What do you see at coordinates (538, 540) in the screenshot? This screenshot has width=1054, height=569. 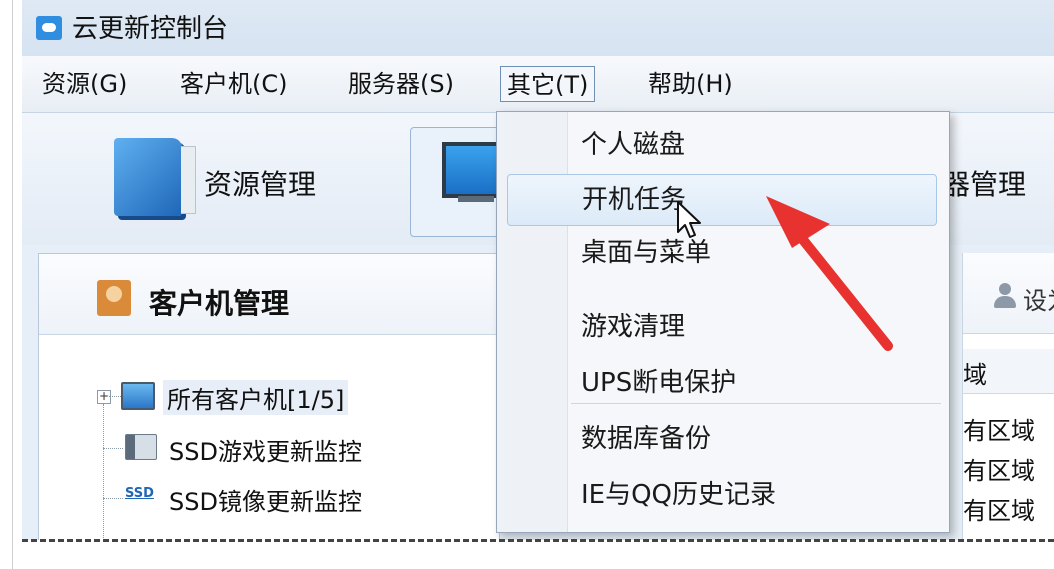 I see `crop-marker` at bounding box center [538, 540].